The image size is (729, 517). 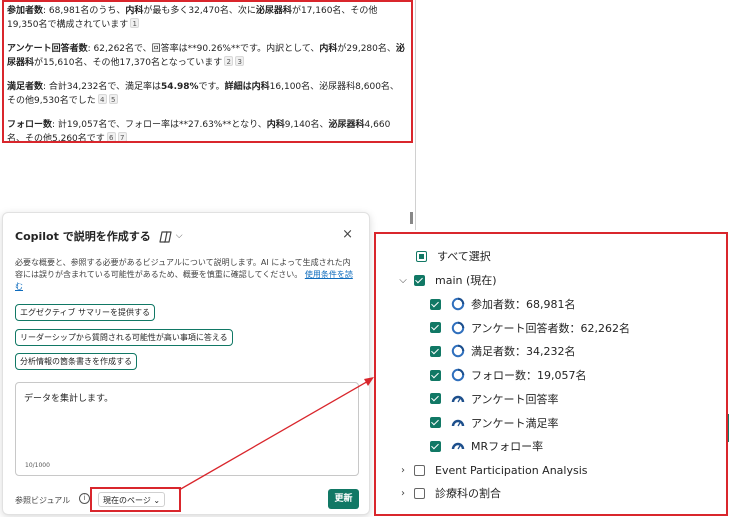 What do you see at coordinates (76, 361) in the screenshot?
I see `suggestion-chip-bullet-insights: 分析情報の箇条書きを作成する` at bounding box center [76, 361].